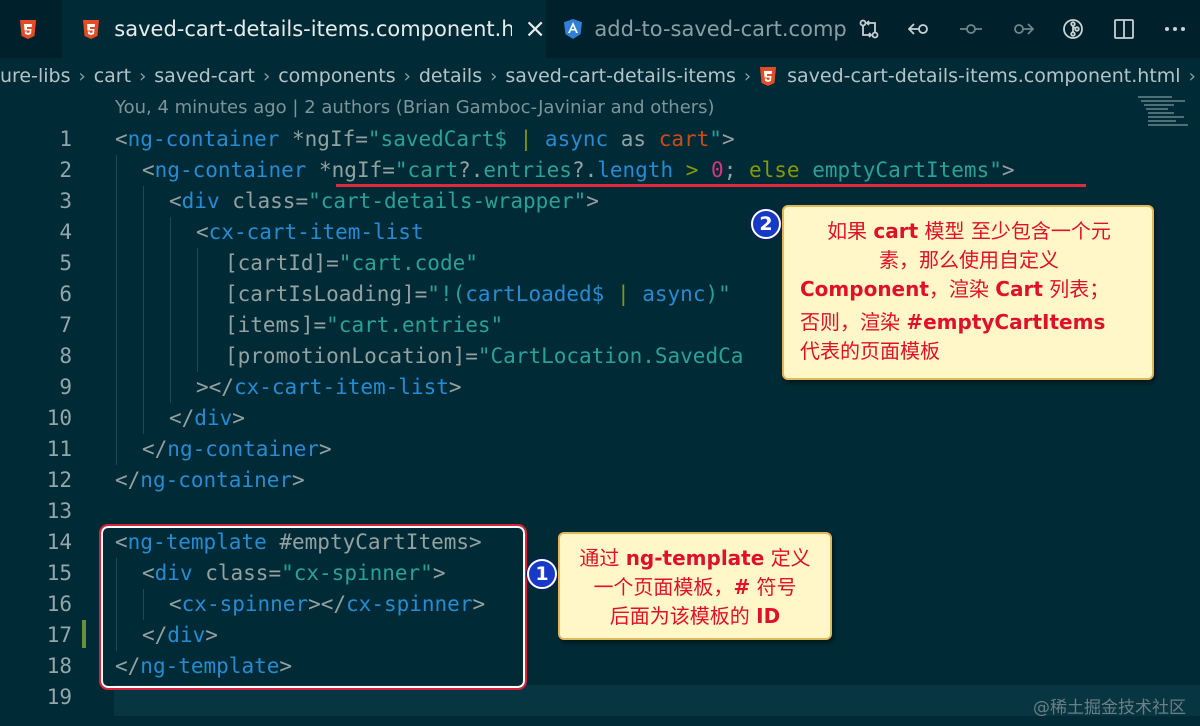 The height and width of the screenshot is (726, 1200). I want to click on token: savedCart$, so click(443, 139).